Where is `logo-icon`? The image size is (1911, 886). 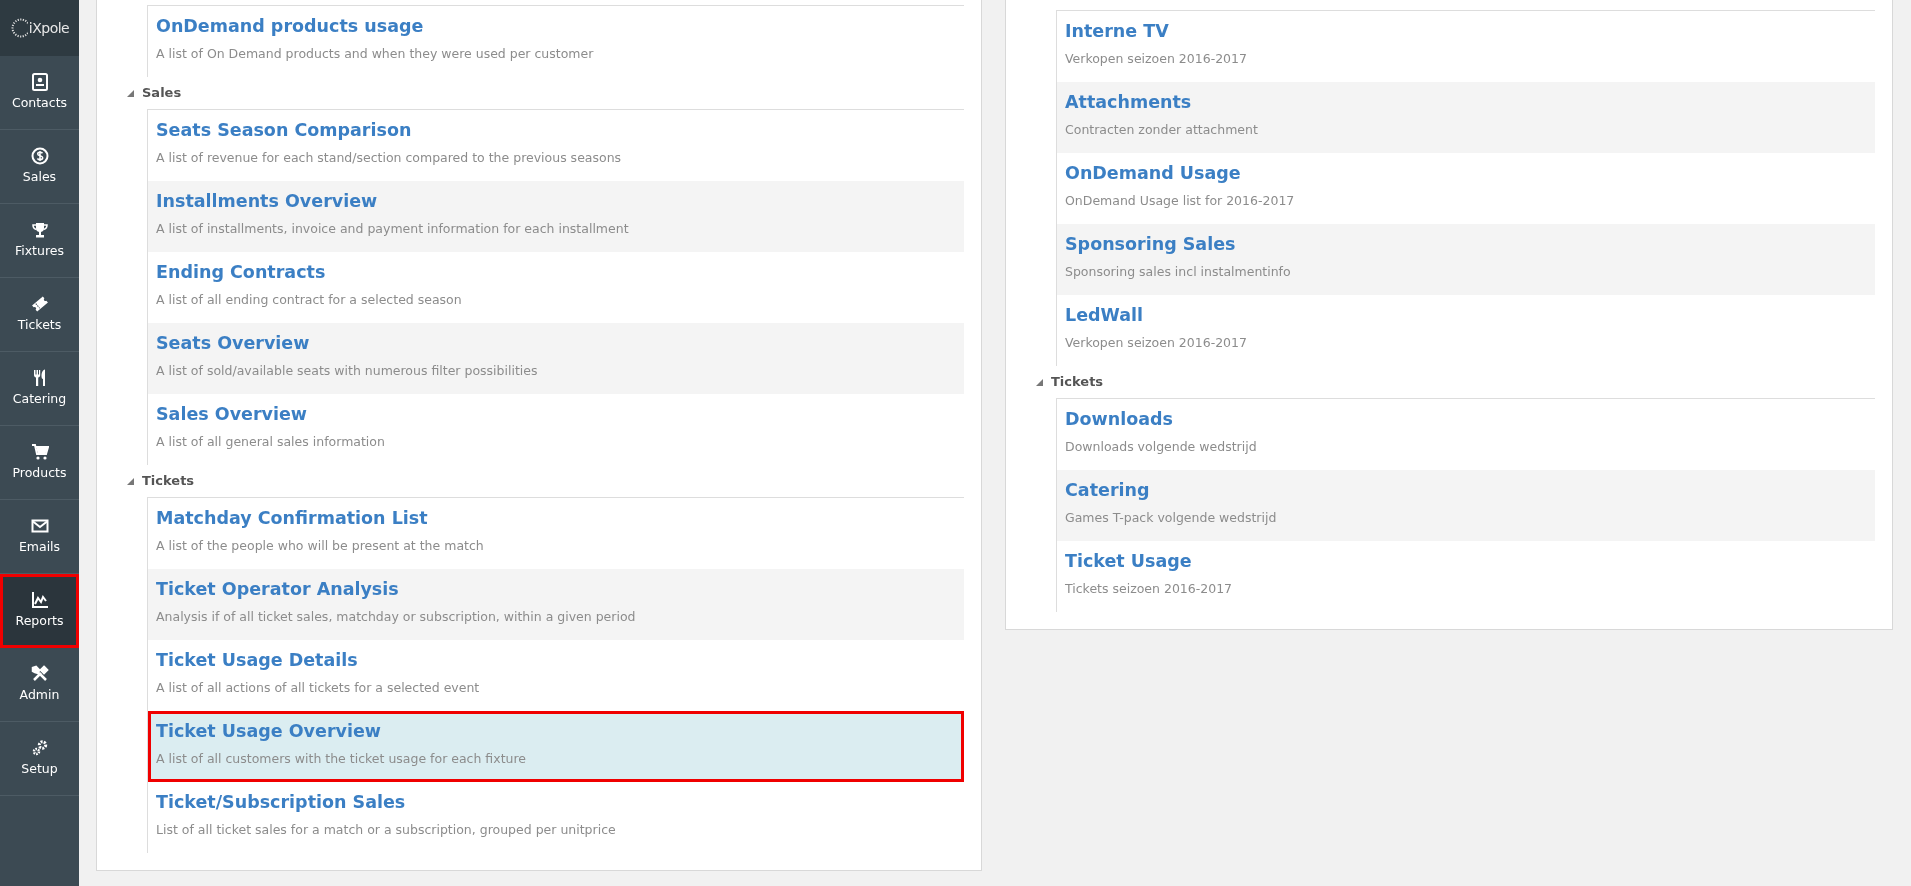
logo-icon is located at coordinates (18, 28).